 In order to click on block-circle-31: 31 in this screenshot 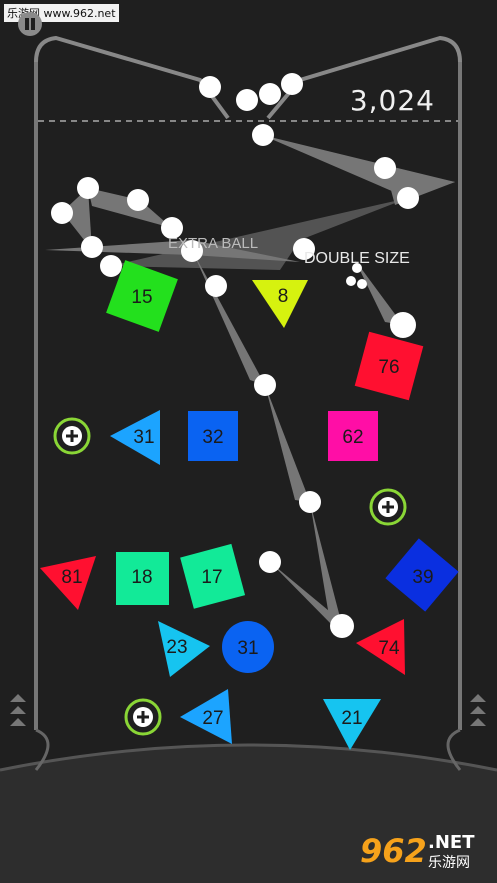, I will do `click(248, 647)`.